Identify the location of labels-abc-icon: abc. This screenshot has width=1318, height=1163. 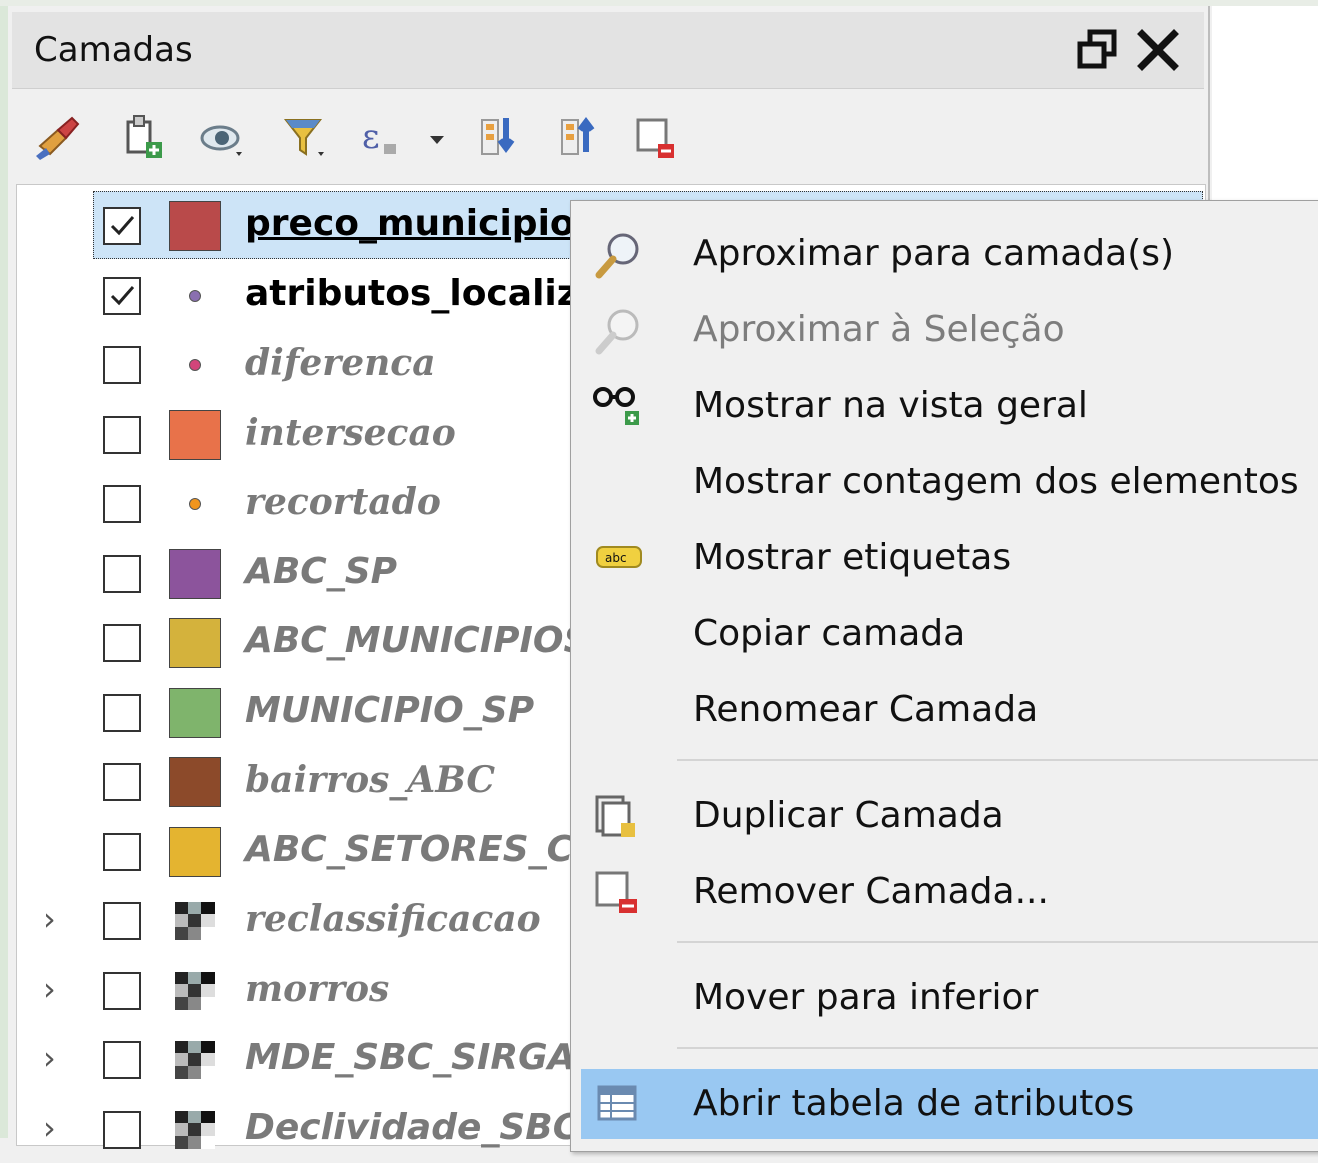
(619, 559).